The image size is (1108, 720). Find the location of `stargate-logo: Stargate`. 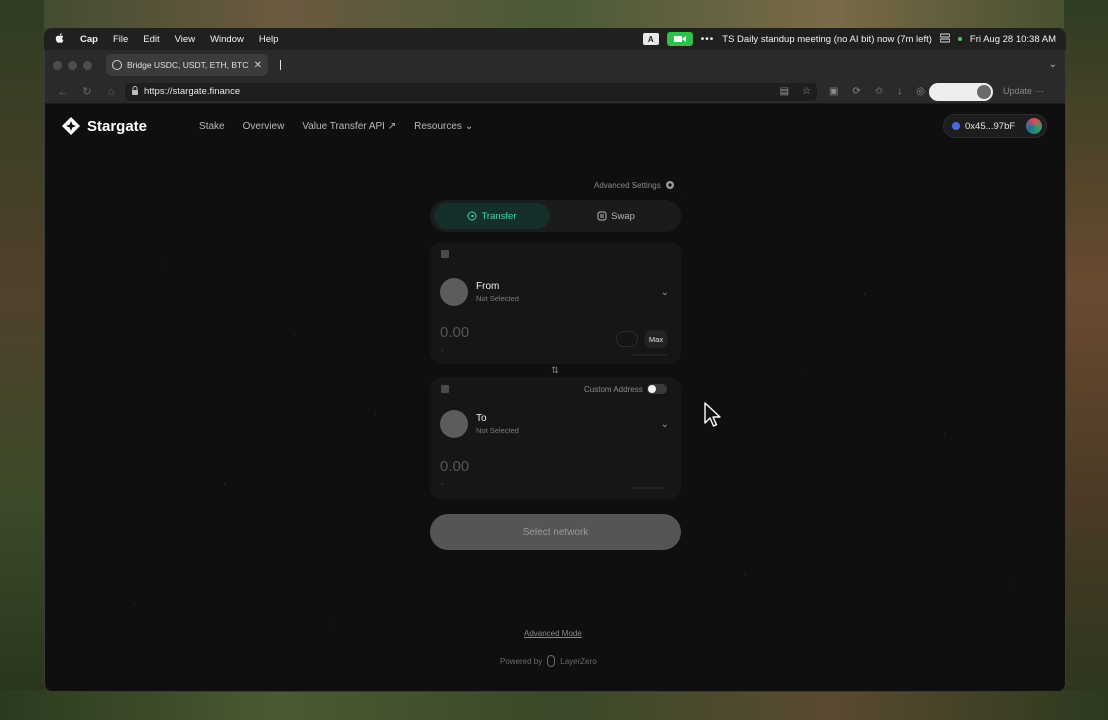

stargate-logo: Stargate is located at coordinates (104, 126).